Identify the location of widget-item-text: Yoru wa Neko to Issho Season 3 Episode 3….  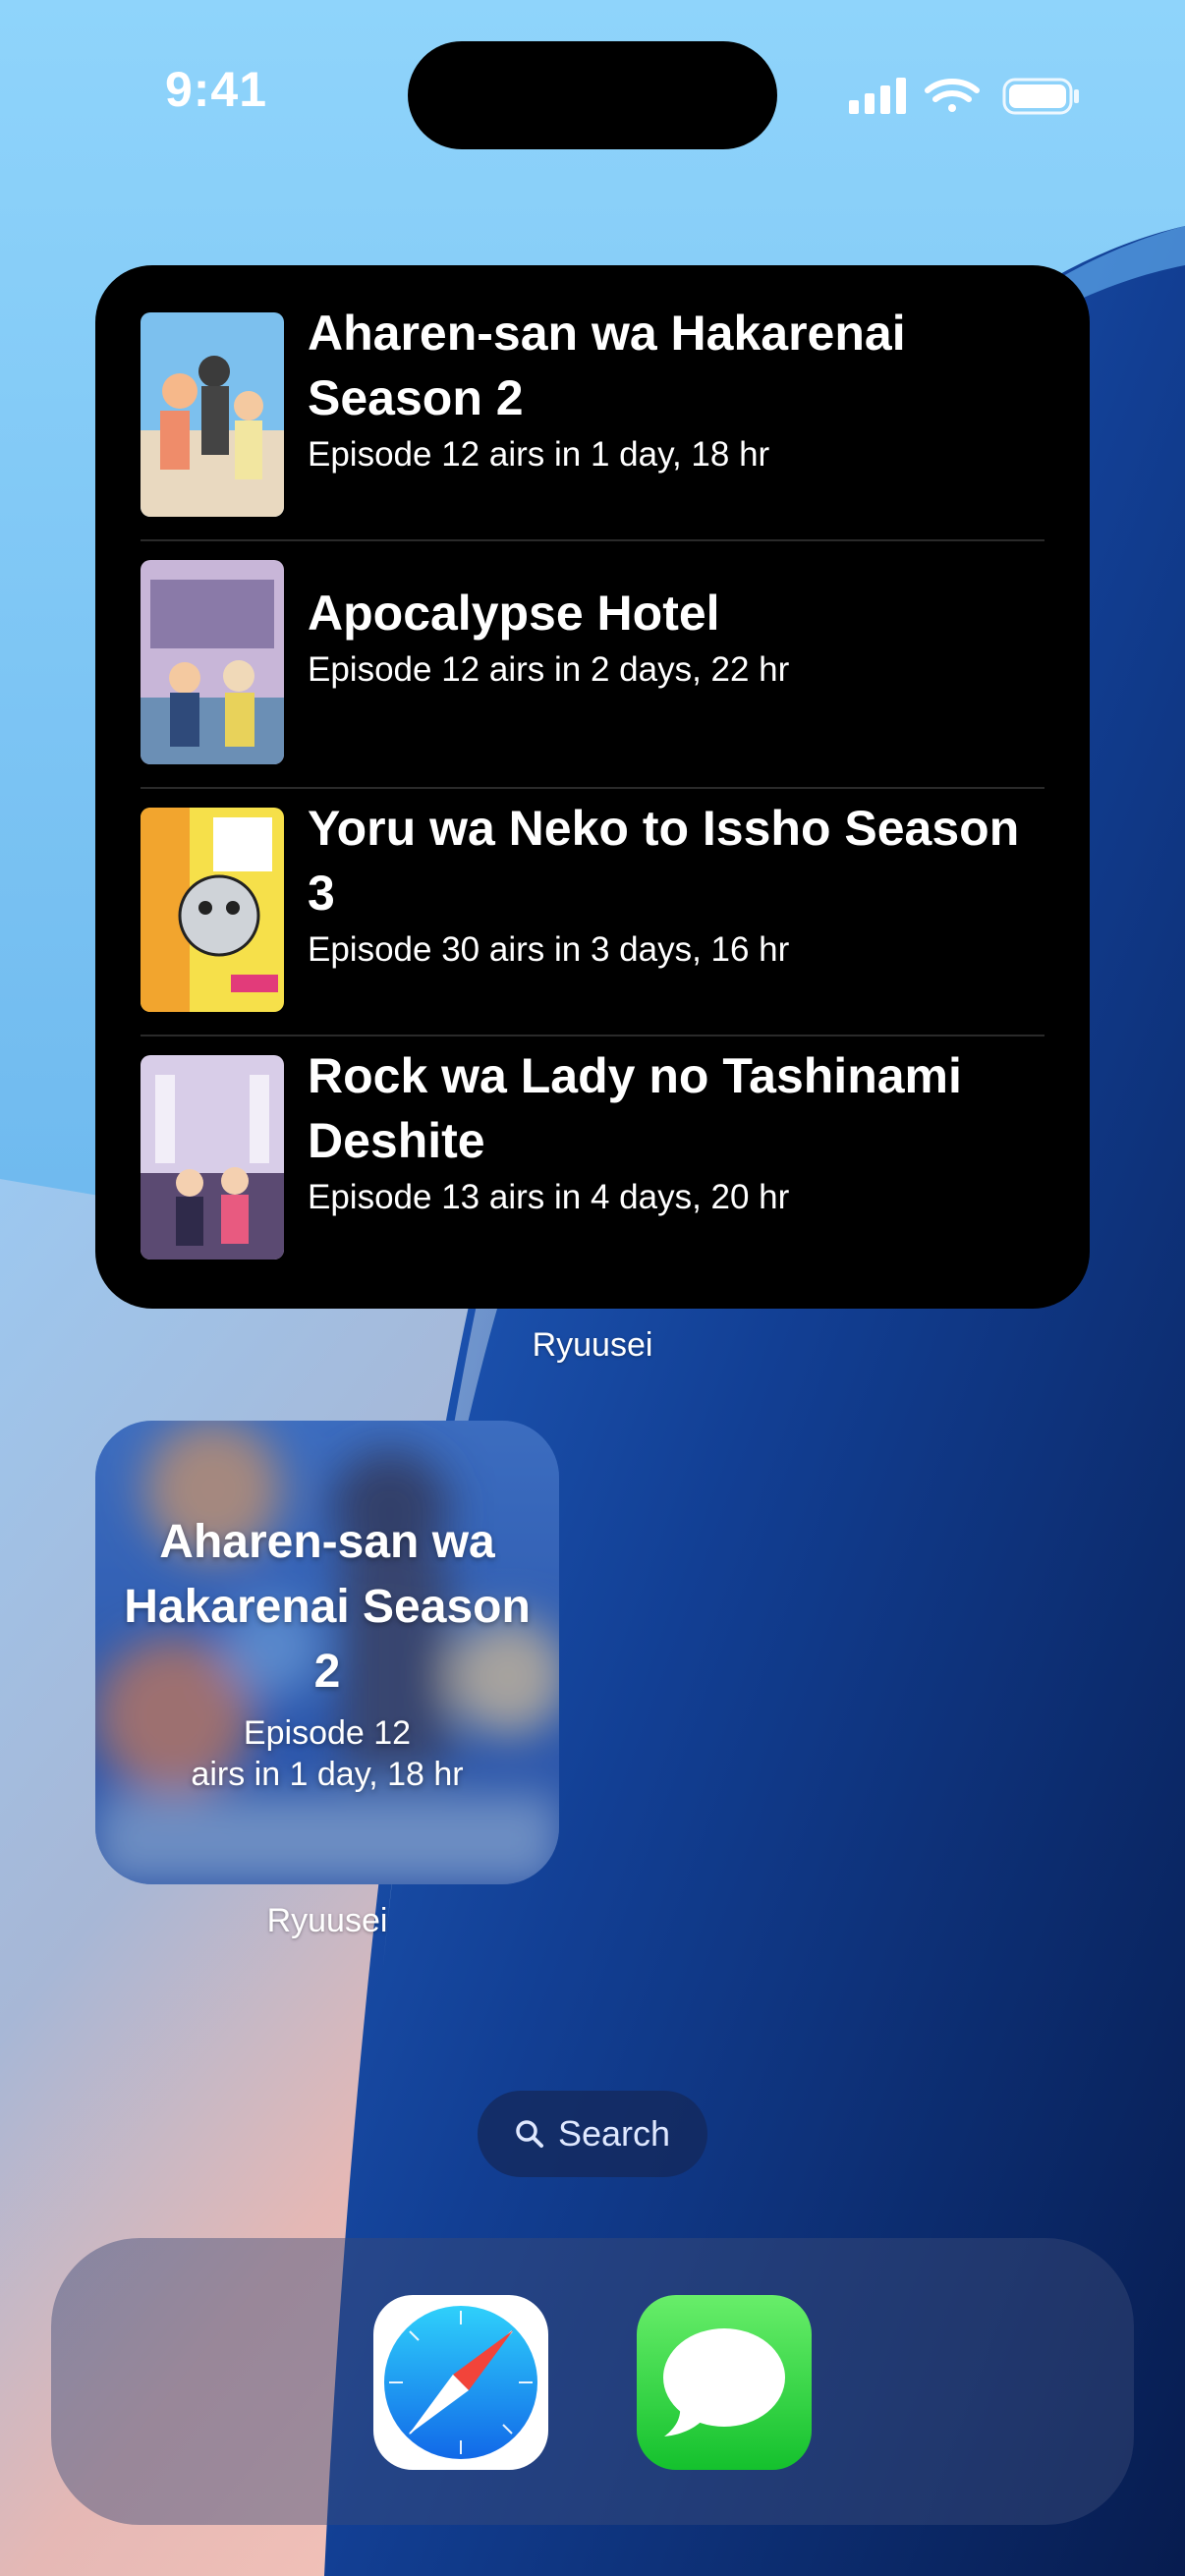
(676, 884).